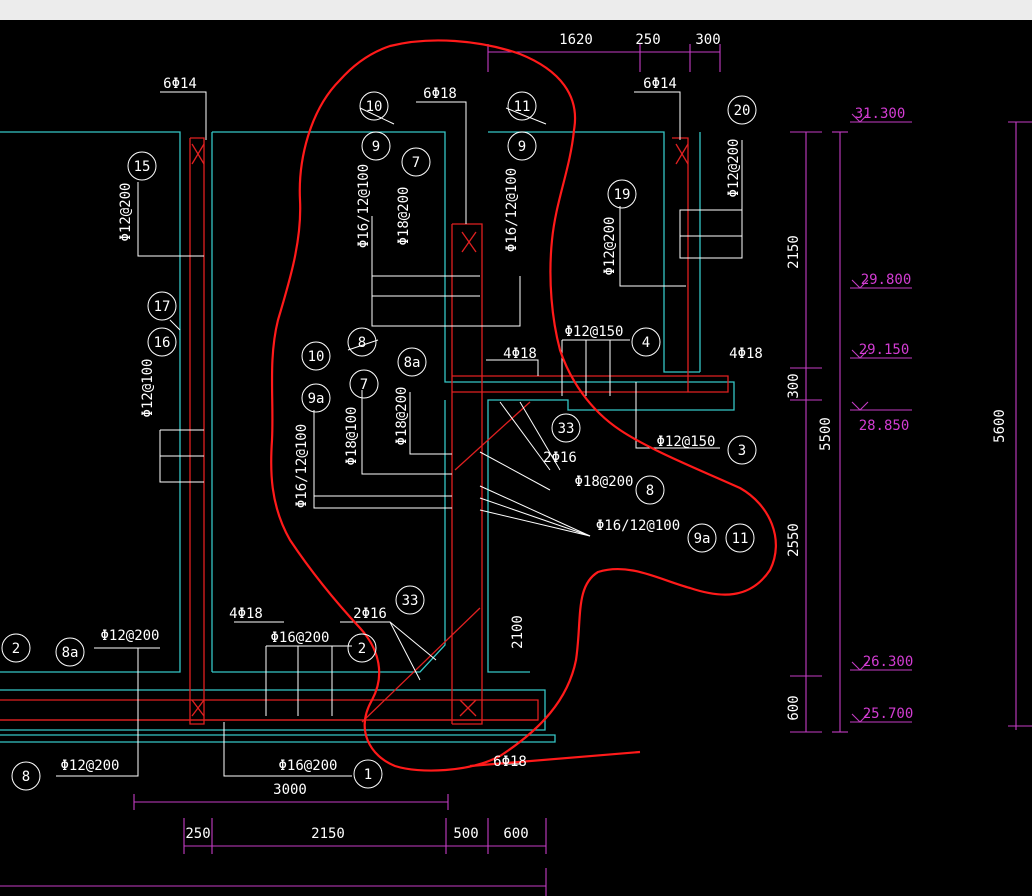 The image size is (1032, 896). Describe the element at coordinates (646, 343) in the screenshot. I see `detail-bubble-16: 4` at that location.